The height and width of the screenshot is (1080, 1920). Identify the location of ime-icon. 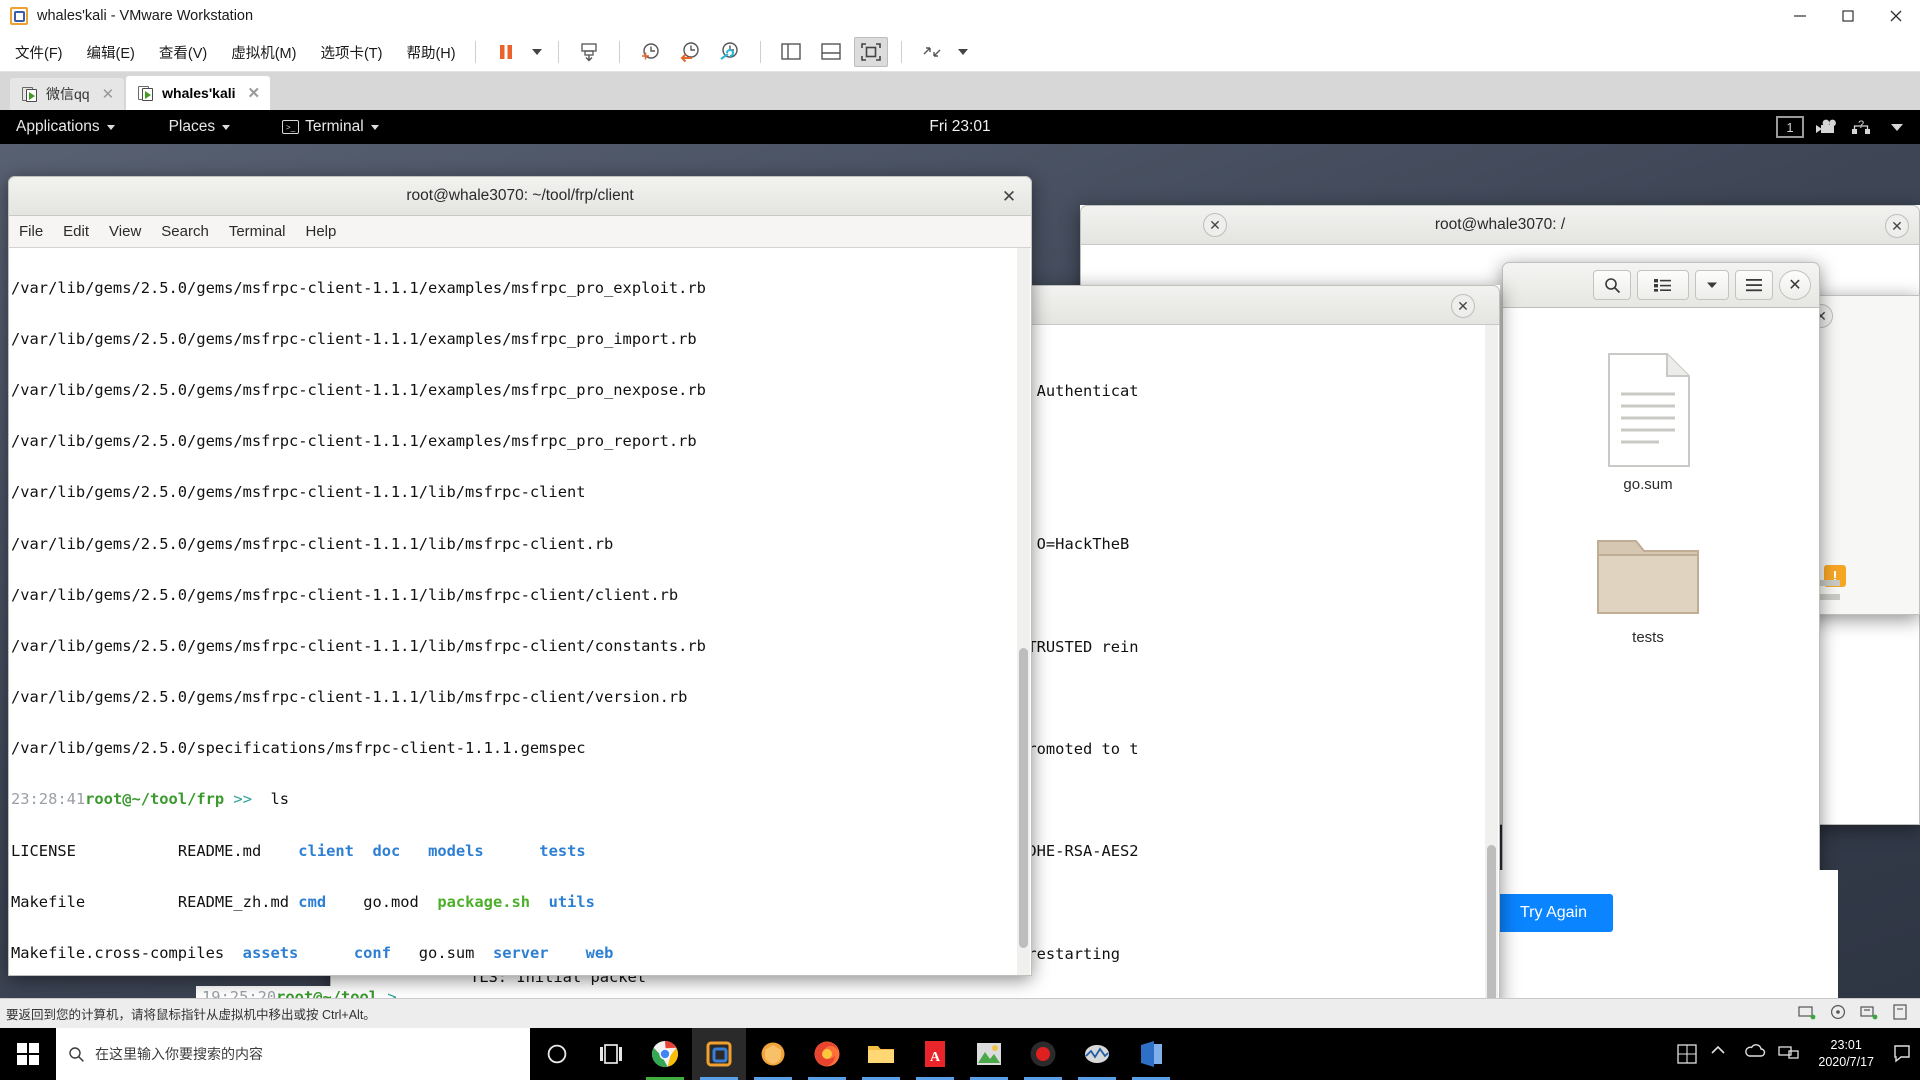
(1687, 1054).